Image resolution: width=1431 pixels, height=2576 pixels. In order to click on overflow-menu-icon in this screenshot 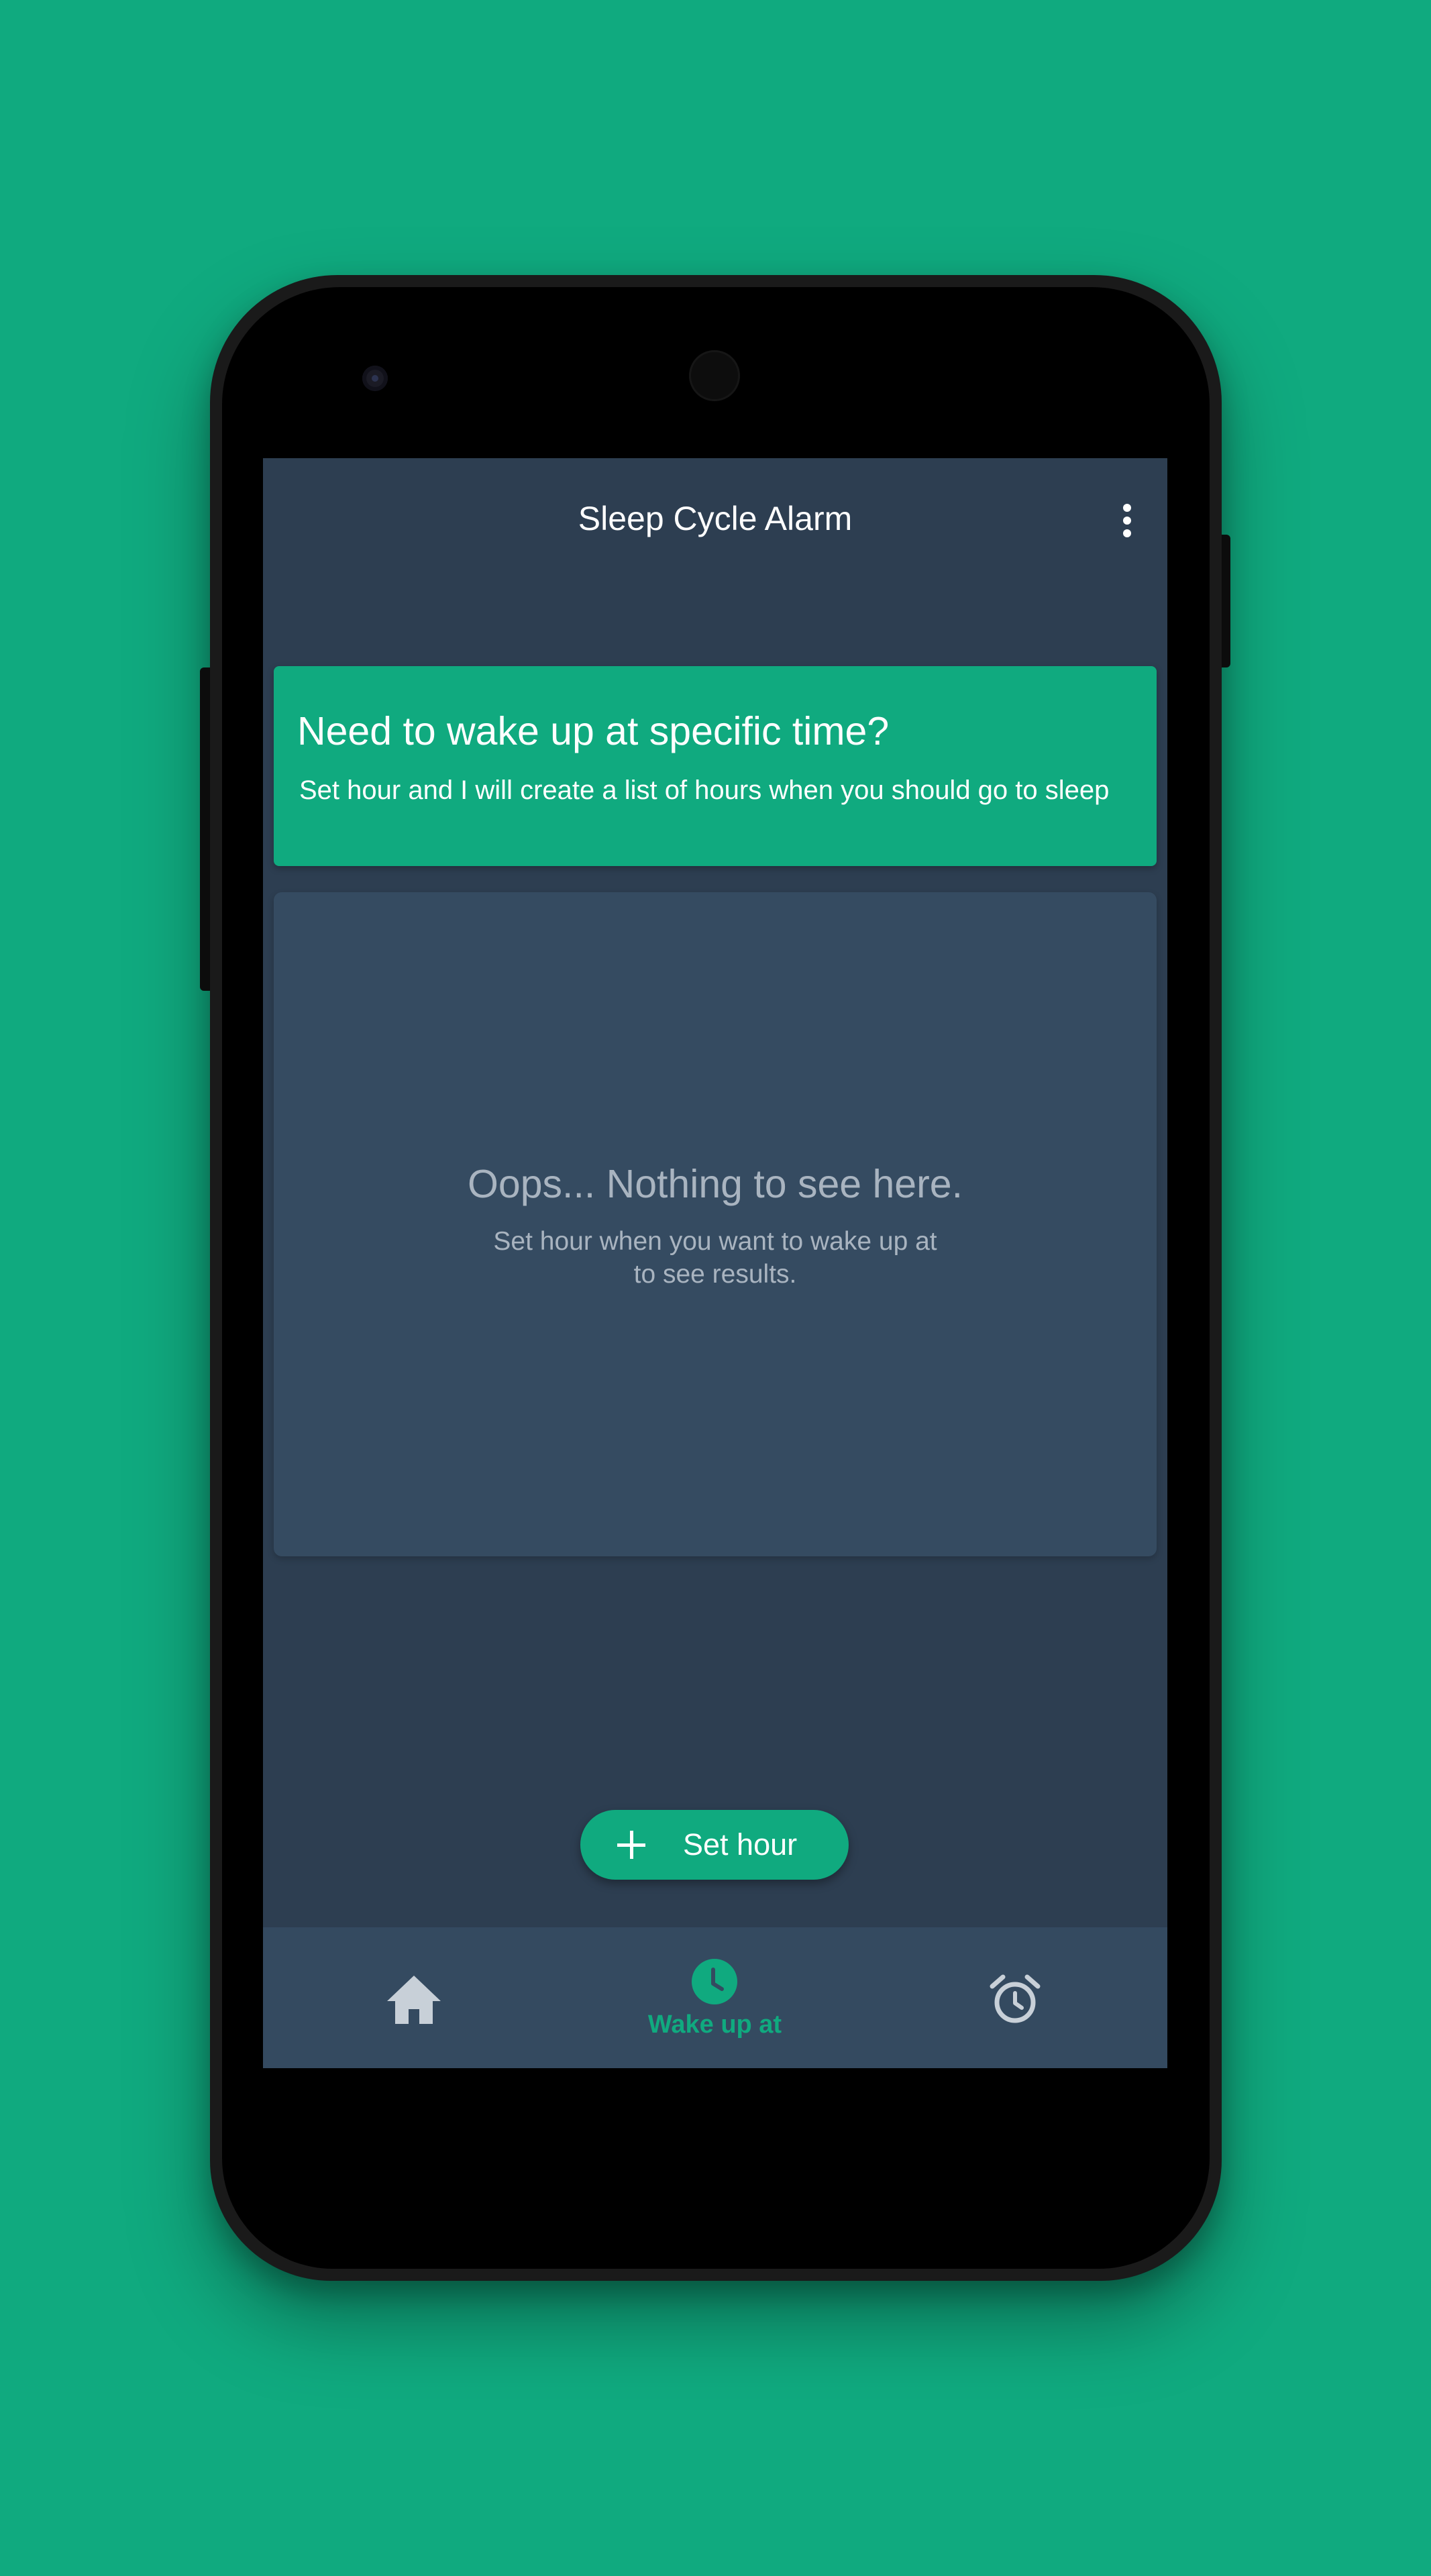, I will do `click(1127, 521)`.